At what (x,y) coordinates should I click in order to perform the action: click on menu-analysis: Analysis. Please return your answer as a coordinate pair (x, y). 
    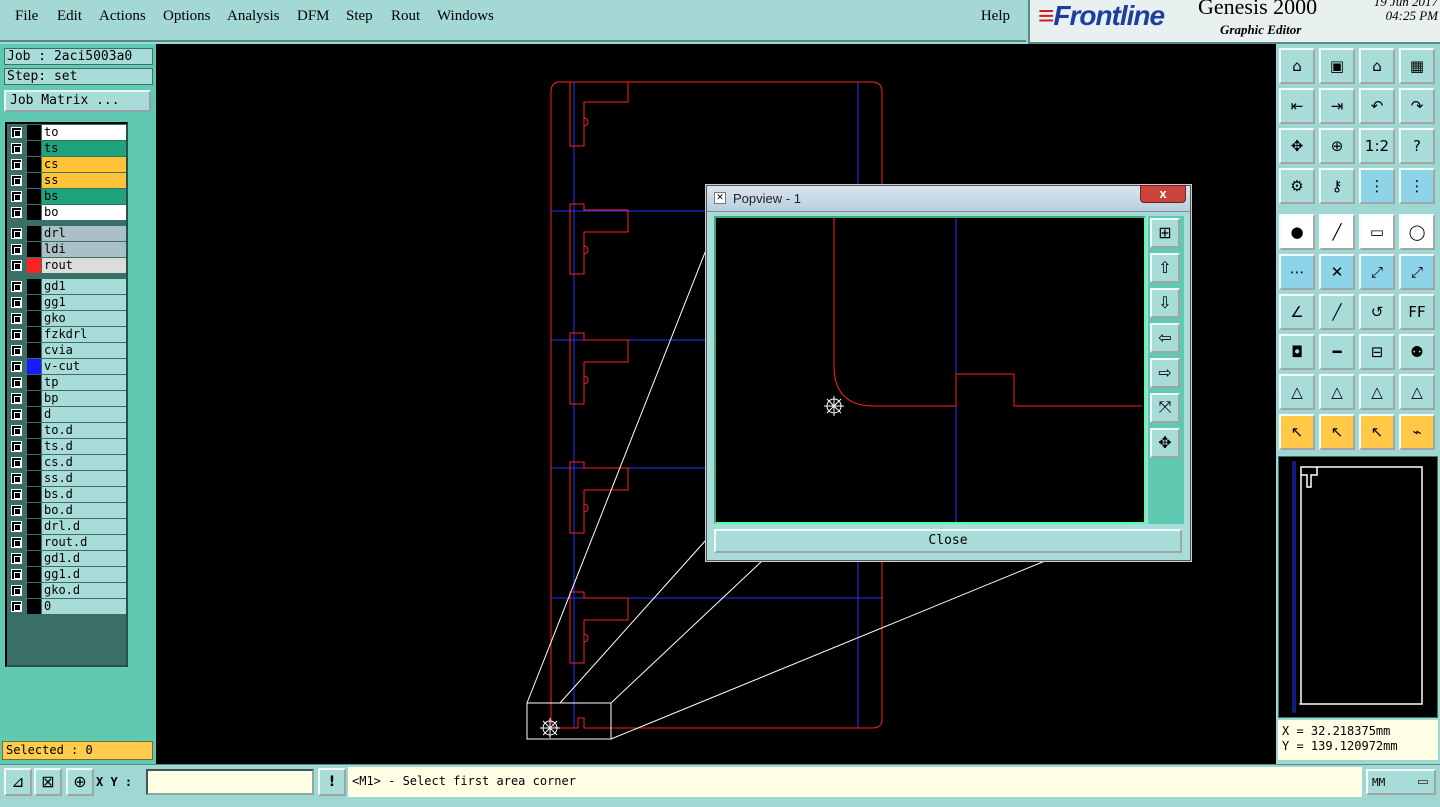
    Looking at the image, I should click on (253, 16).